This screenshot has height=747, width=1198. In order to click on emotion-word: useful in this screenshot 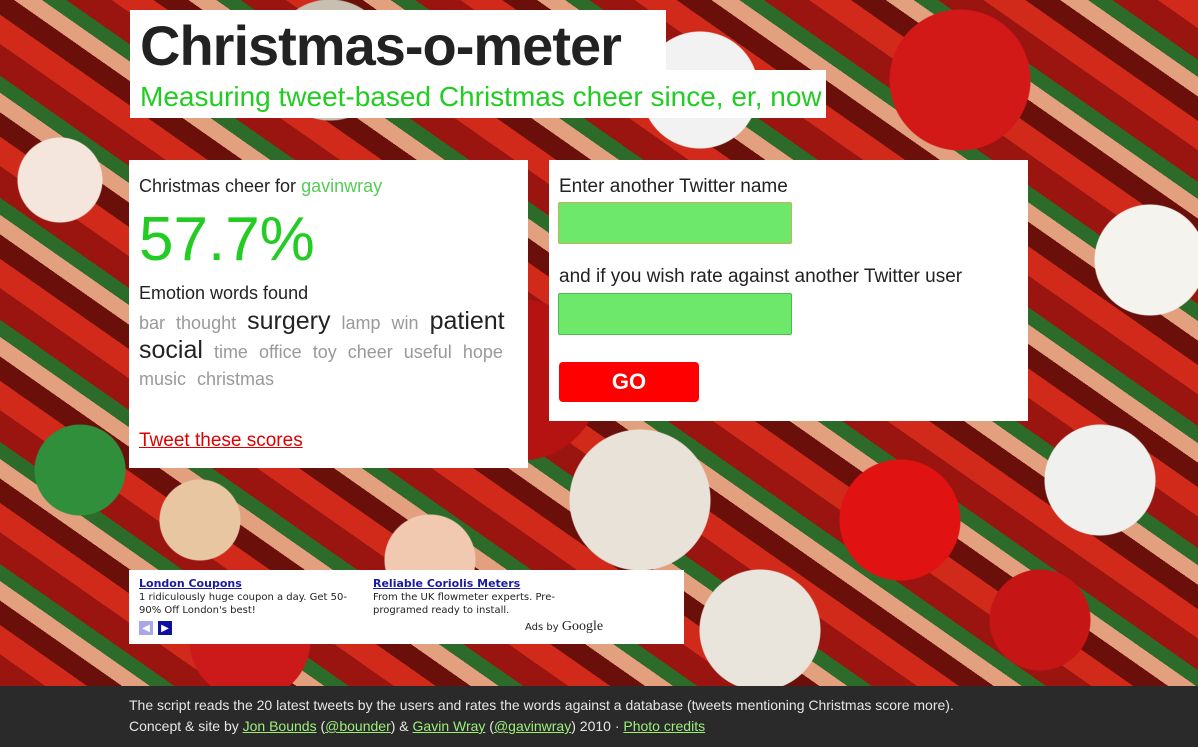, I will do `click(427, 352)`.